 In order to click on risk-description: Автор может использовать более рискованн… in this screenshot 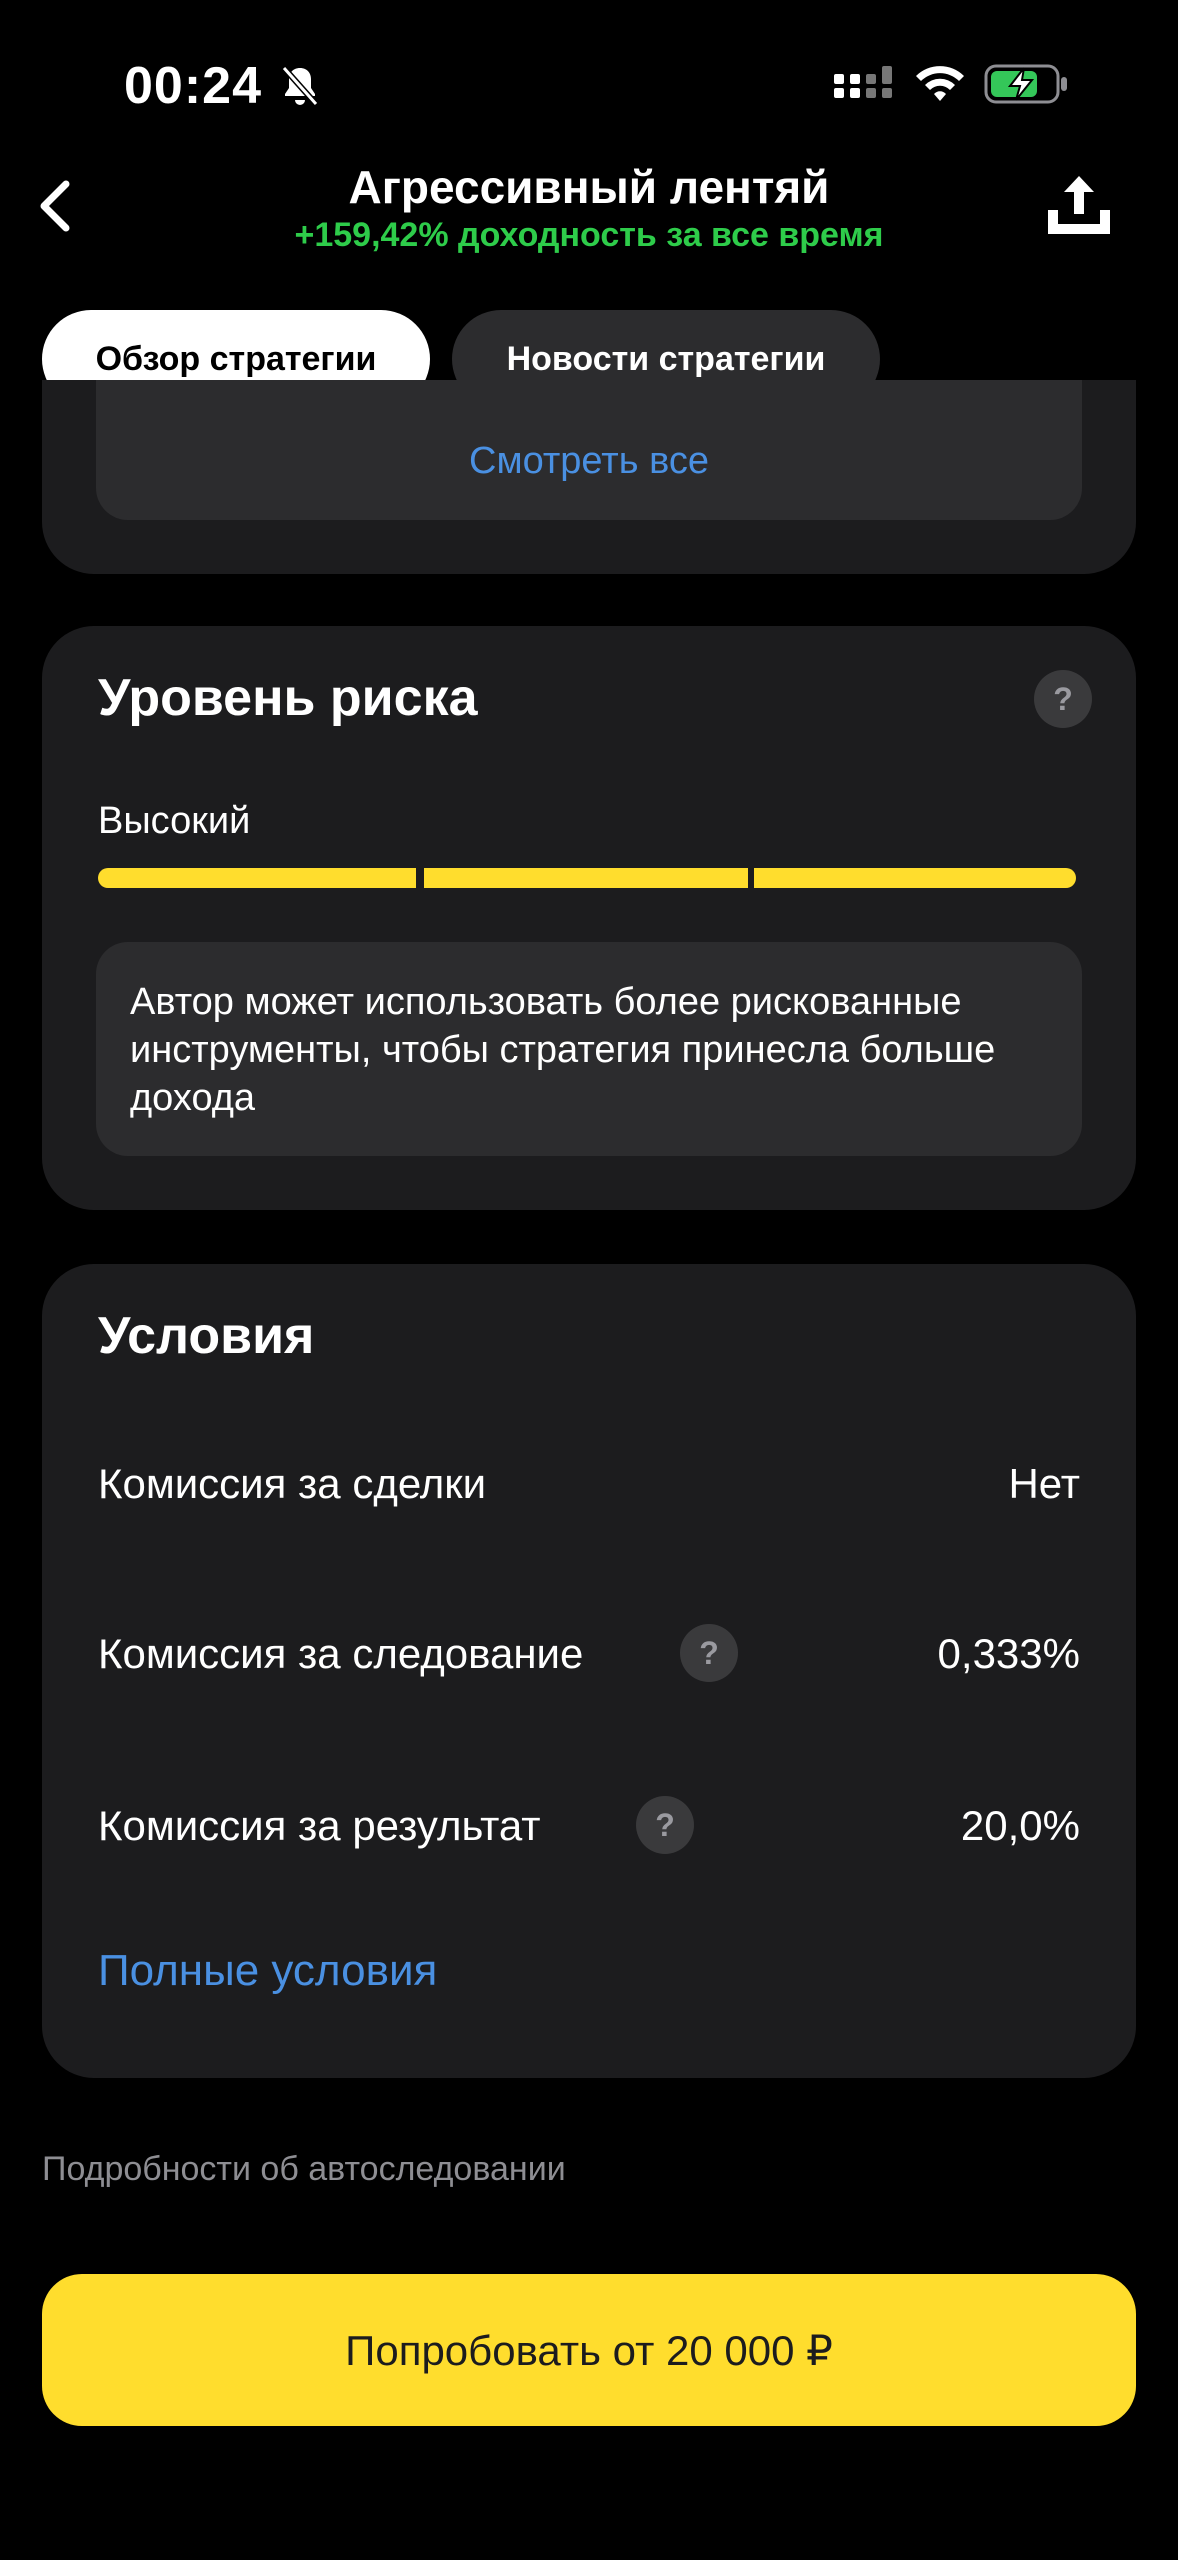, I will do `click(563, 1050)`.